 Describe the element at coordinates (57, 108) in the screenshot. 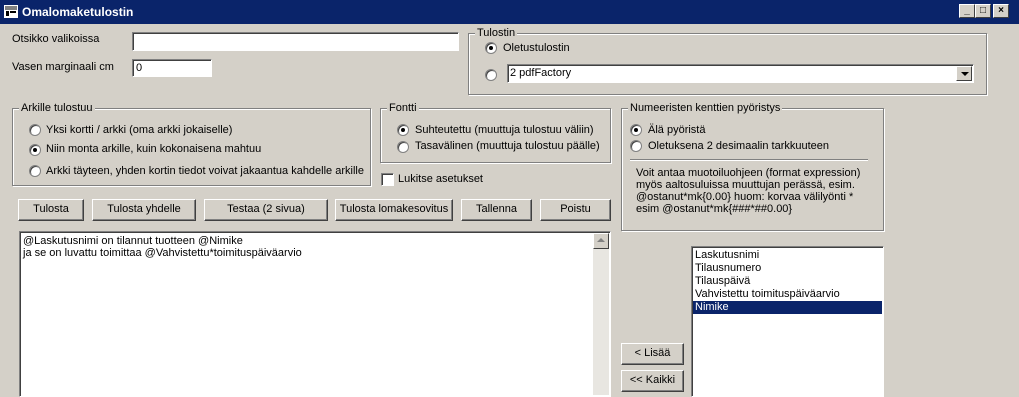

I see `arkille-group-title: Arkille tulostuu` at that location.